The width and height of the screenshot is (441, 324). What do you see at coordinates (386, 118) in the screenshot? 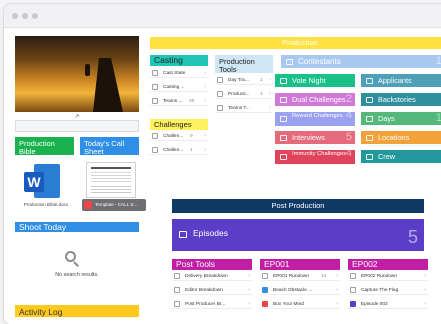
I see `tile-label: Days` at bounding box center [386, 118].